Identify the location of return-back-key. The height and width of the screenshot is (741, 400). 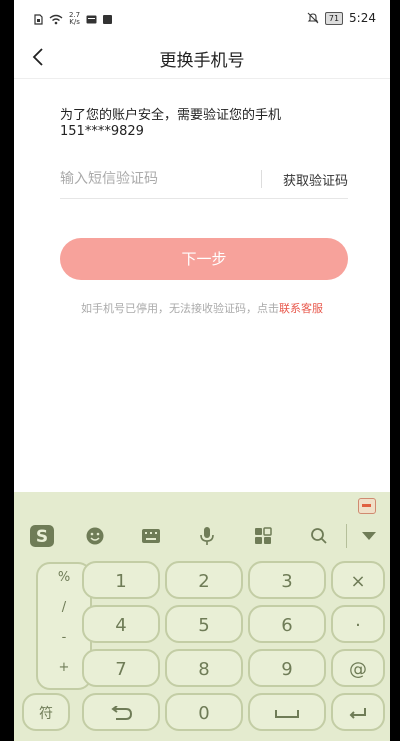
(121, 712).